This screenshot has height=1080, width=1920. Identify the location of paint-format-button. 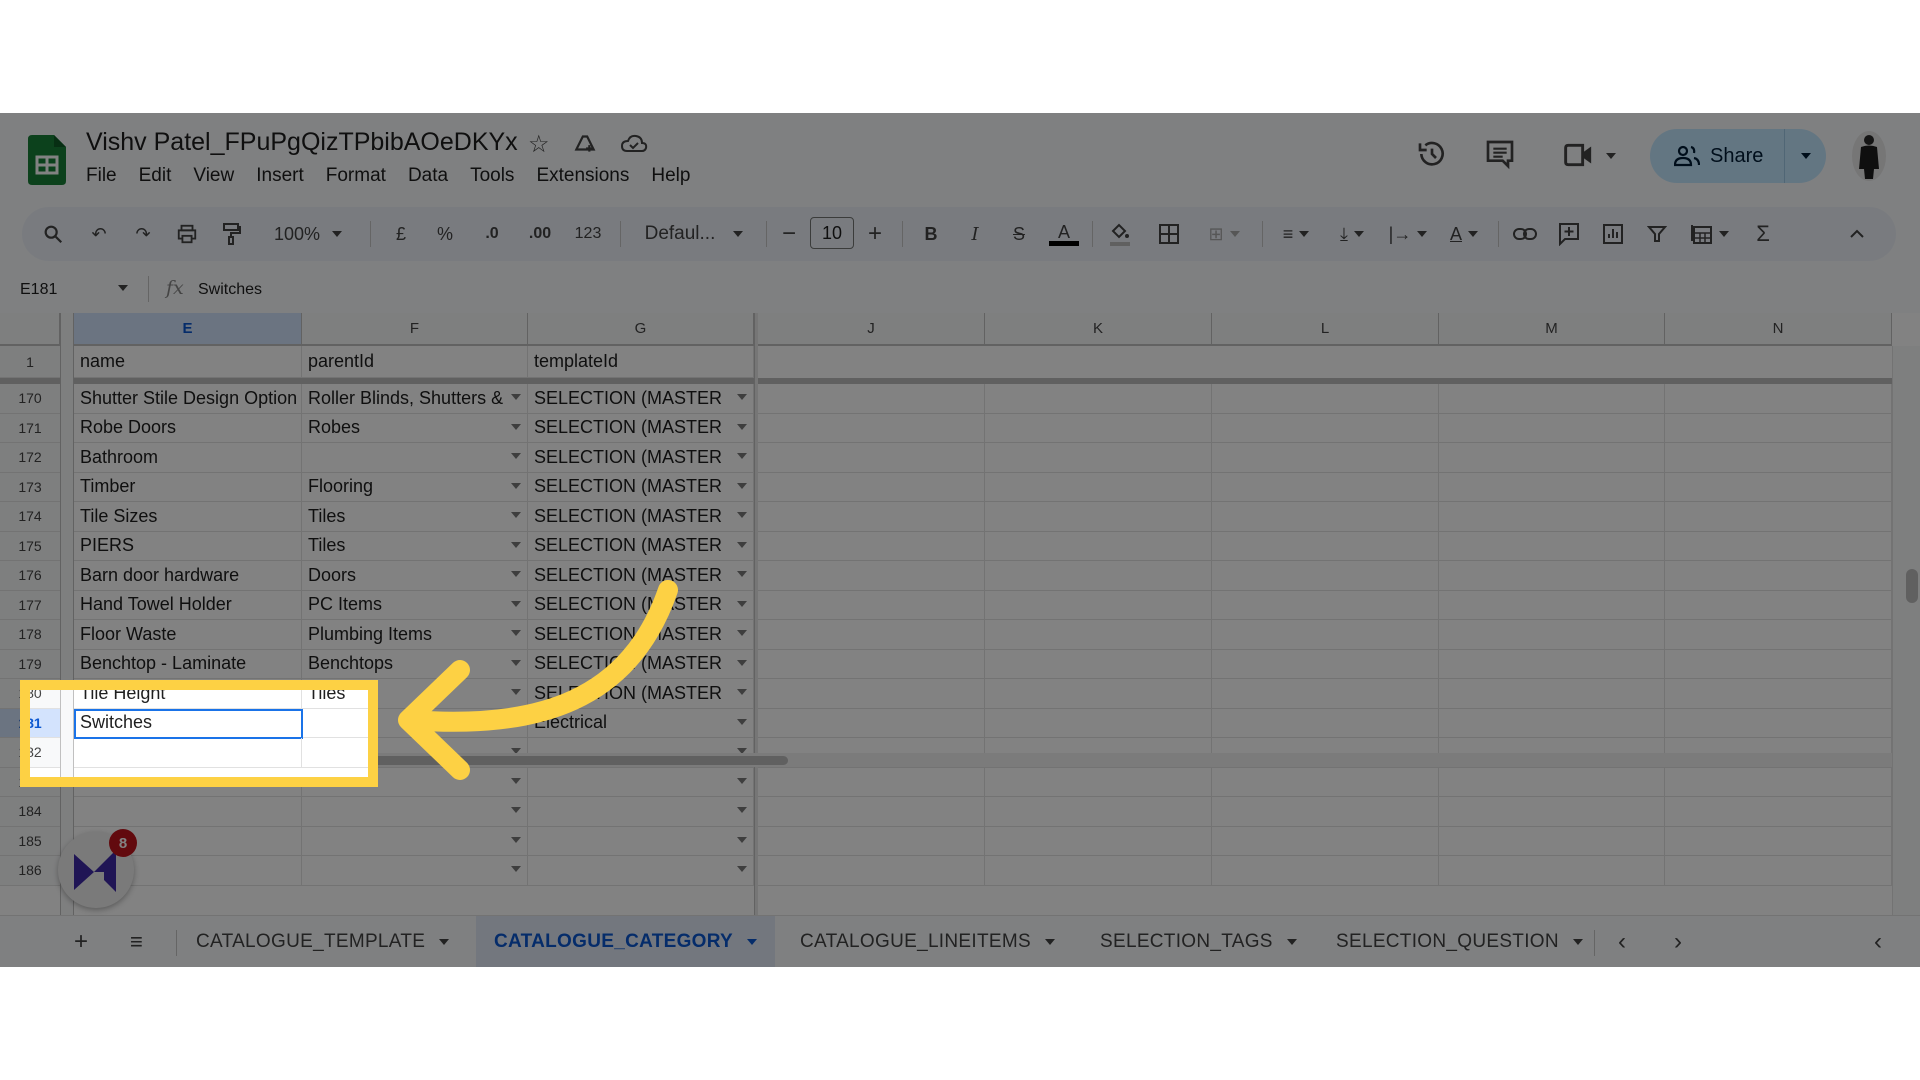
(231, 234).